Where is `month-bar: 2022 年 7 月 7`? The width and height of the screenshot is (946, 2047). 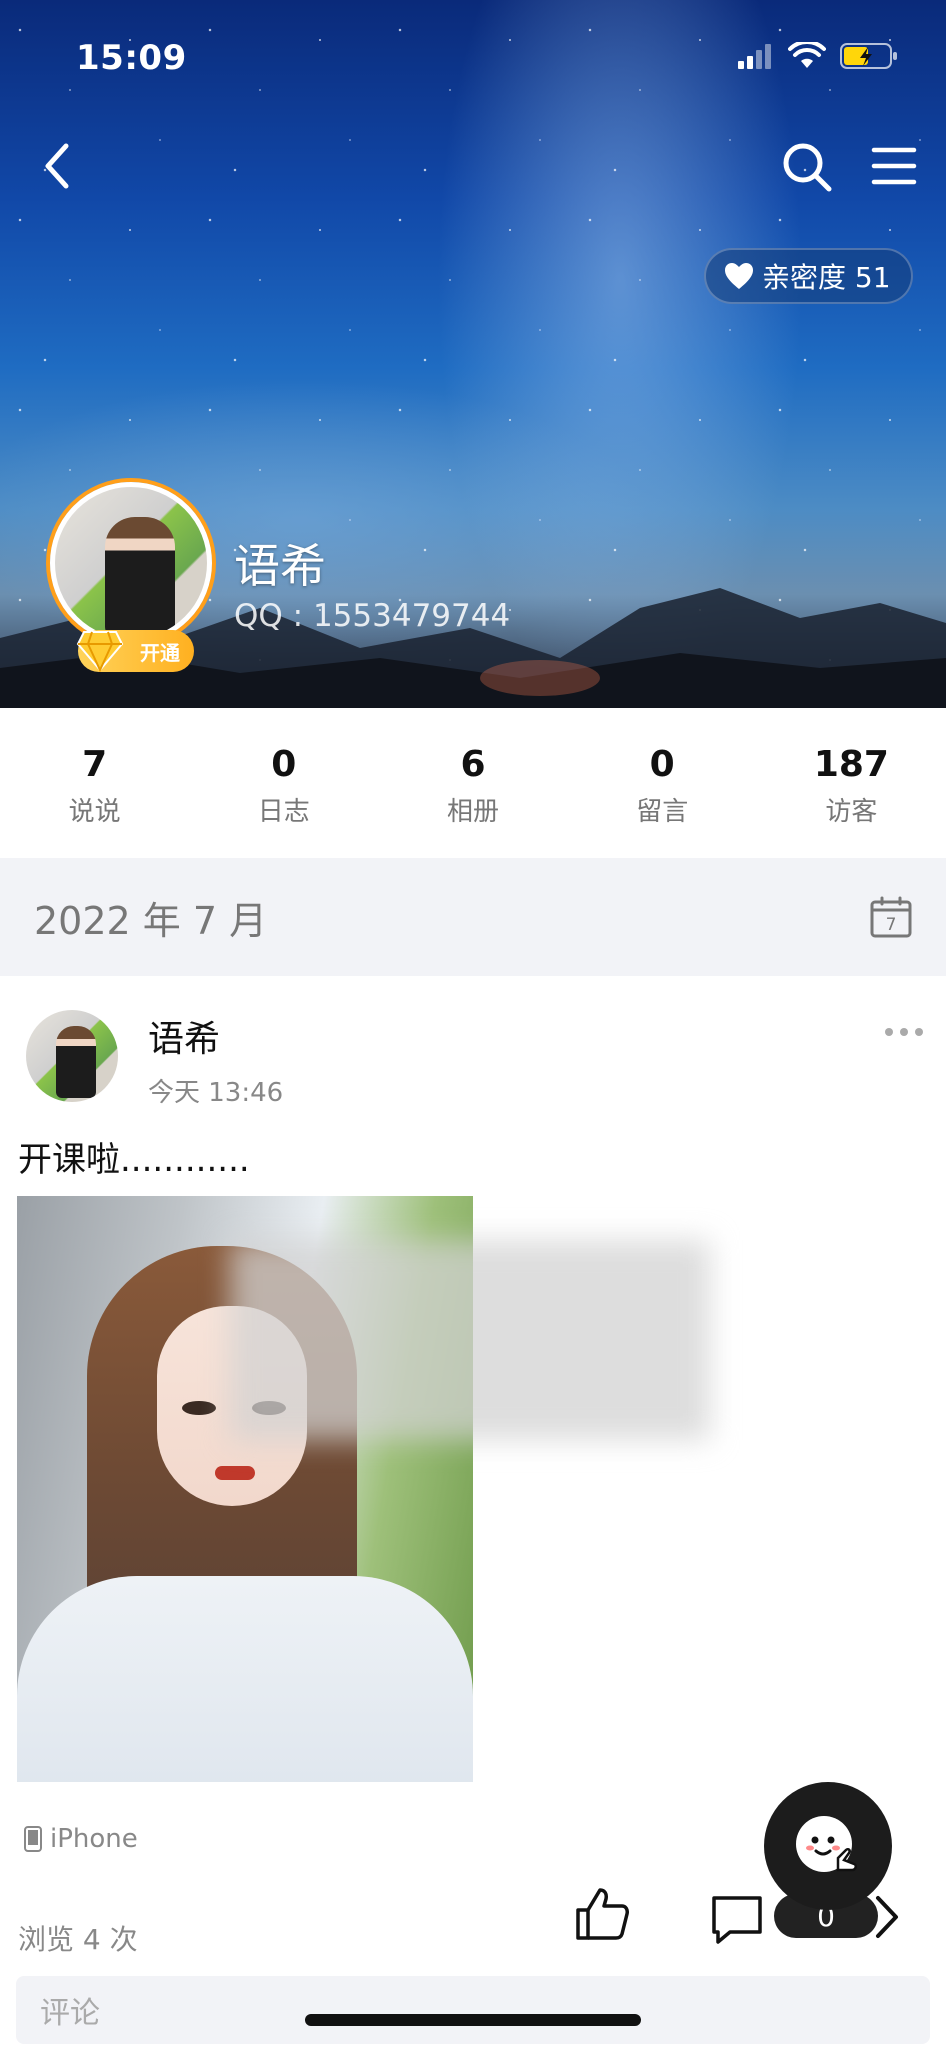
month-bar: 2022 年 7 月 7 is located at coordinates (473, 917).